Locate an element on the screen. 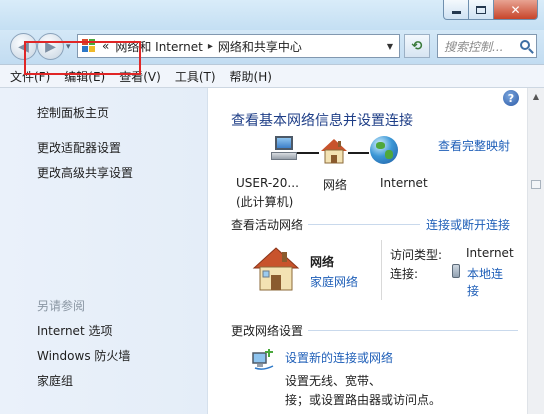 Image resolution: width=544 pixels, height=414 pixels. refresh-button: ⟲ is located at coordinates (417, 46).